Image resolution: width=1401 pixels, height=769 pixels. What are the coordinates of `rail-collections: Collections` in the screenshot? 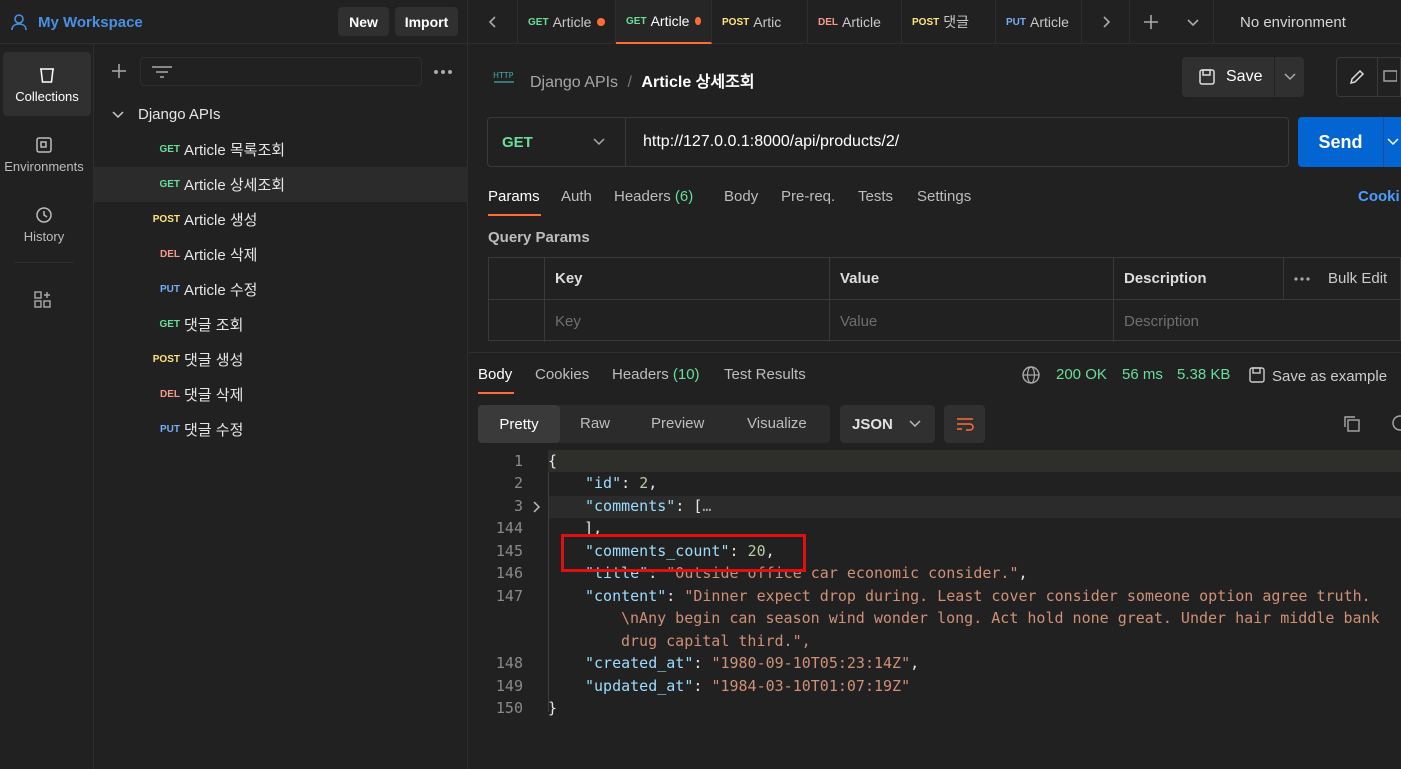 It's located at (47, 84).